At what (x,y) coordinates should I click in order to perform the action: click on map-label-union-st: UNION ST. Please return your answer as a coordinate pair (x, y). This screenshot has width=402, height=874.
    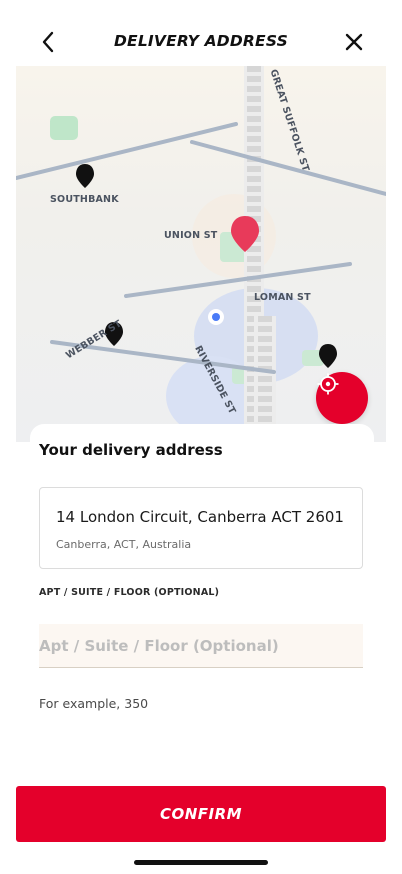
    Looking at the image, I should click on (191, 235).